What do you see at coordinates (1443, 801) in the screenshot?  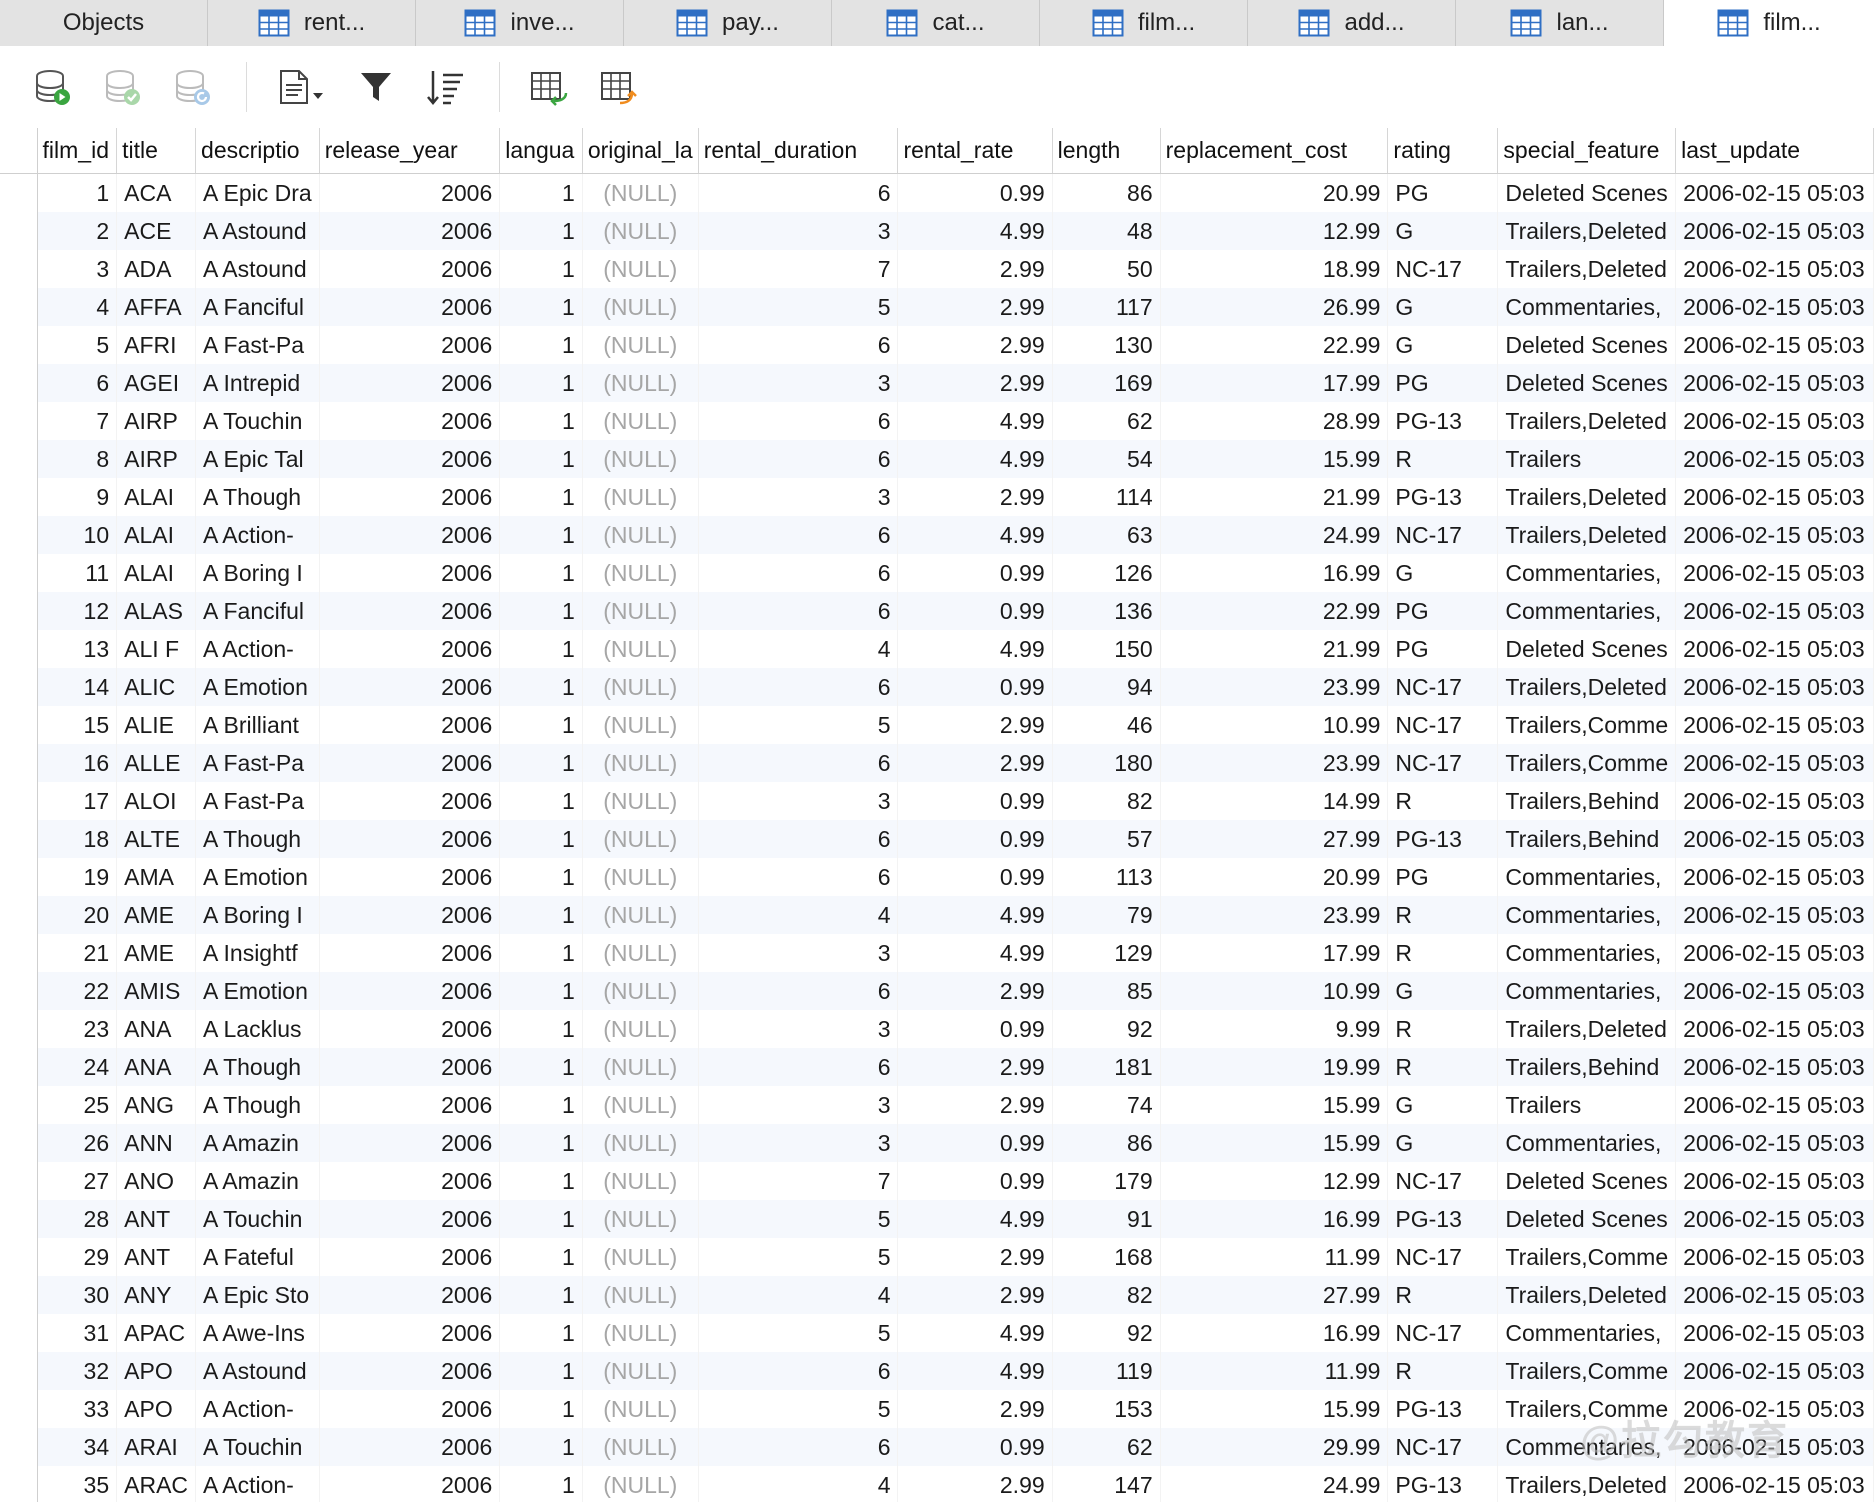 I see `cell-rating: R` at bounding box center [1443, 801].